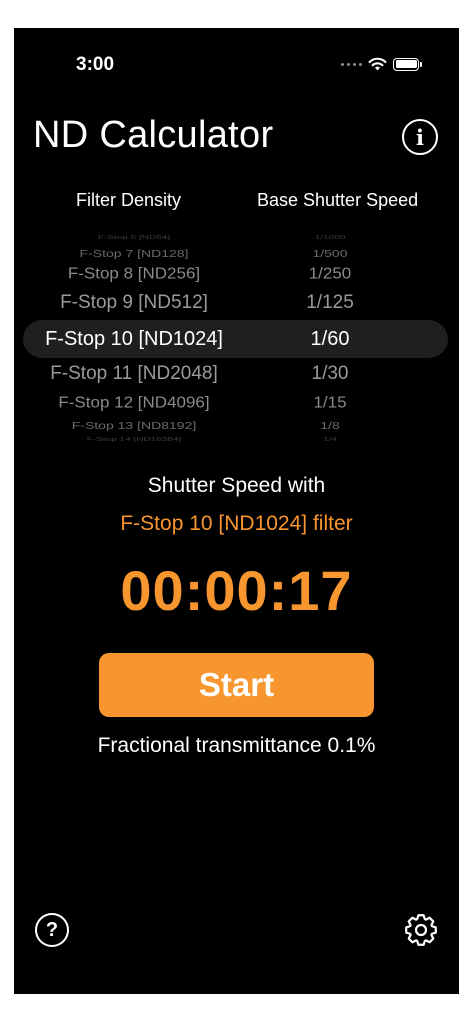  Describe the element at coordinates (134, 339) in the screenshot. I see `picker-filter-label: F-Stop 10 [ND1024]` at that location.